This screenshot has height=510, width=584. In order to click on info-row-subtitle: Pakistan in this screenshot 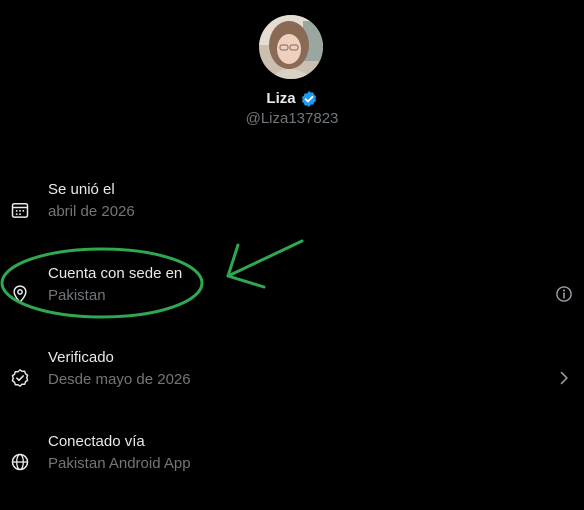, I will do `click(77, 295)`.